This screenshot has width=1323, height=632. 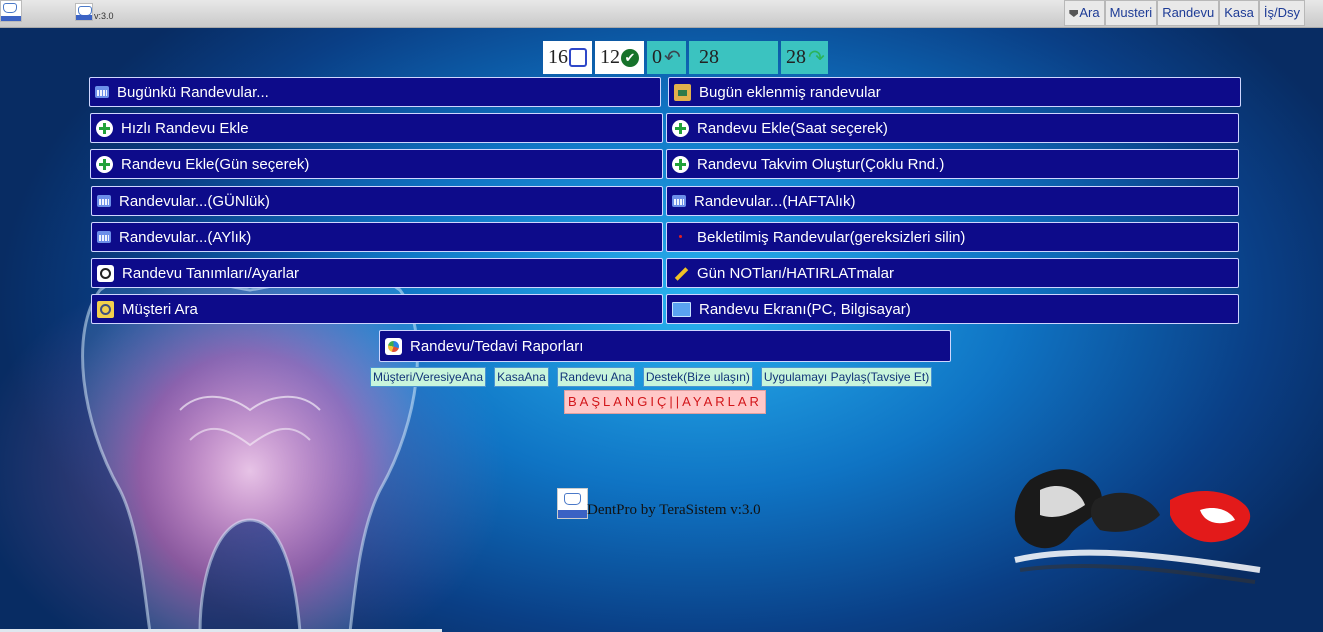 I want to click on check-circle-icon: ✔, so click(x=630, y=57).